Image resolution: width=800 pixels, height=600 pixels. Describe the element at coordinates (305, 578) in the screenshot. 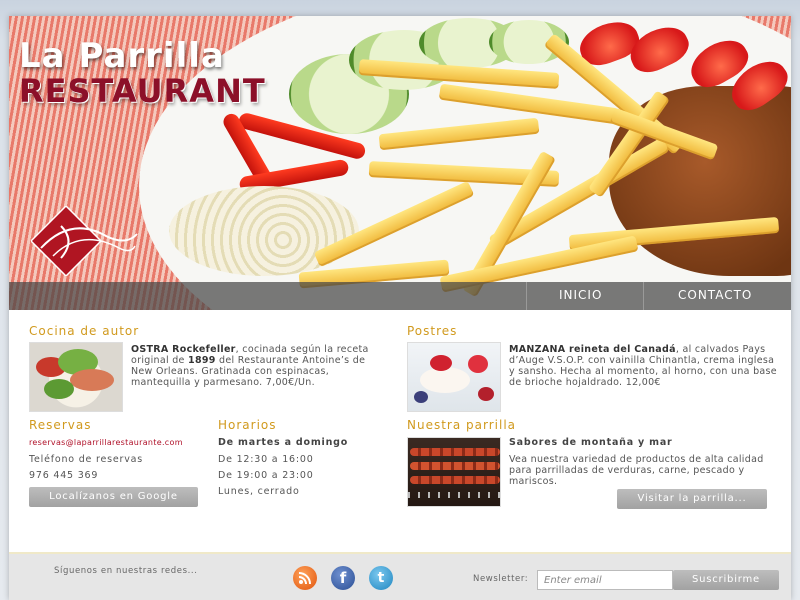

I see `rss-icon` at that location.